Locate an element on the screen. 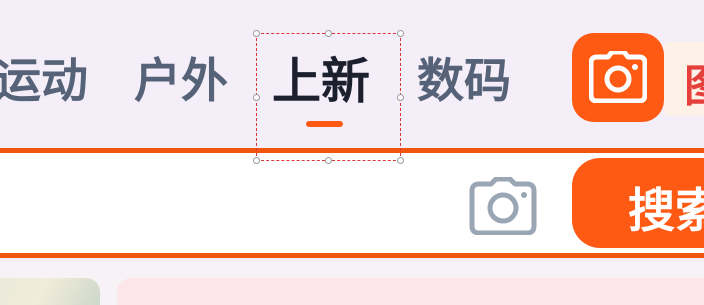  tab-new-arrivals: 上新 is located at coordinates (321, 82).